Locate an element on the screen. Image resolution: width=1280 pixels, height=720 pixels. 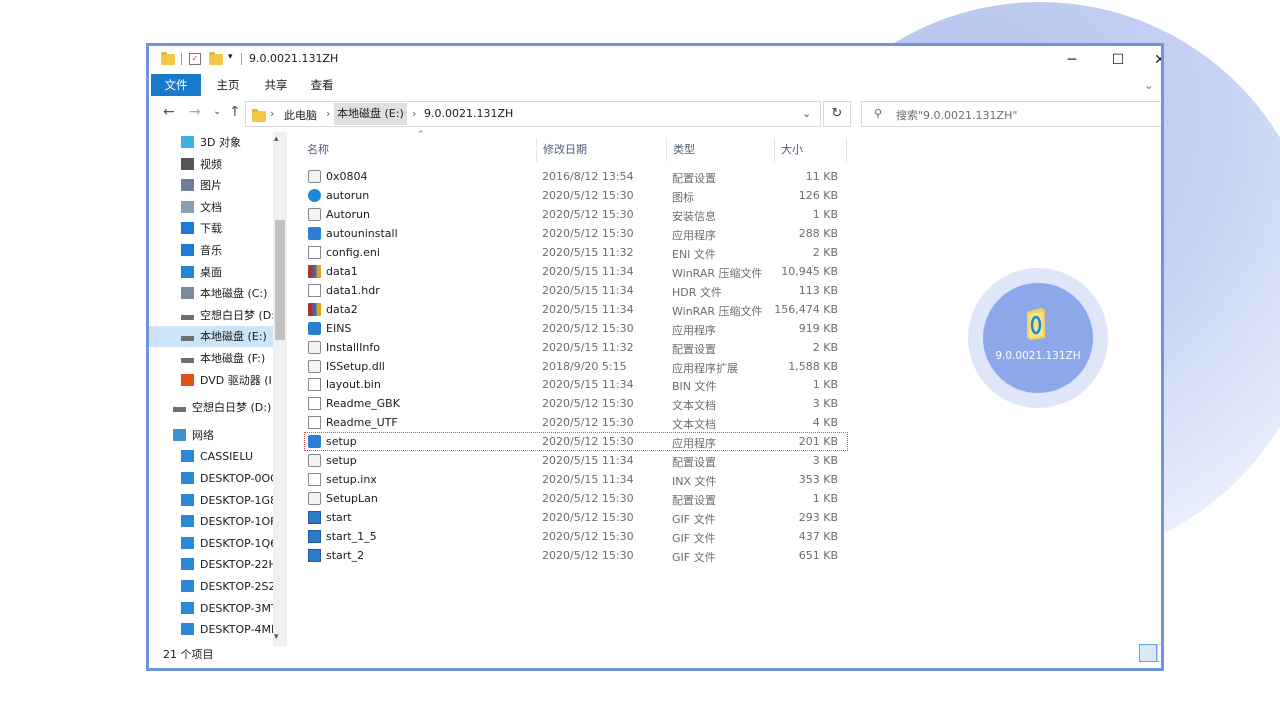
sidebar-item: 视频 is located at coordinates (211, 164).